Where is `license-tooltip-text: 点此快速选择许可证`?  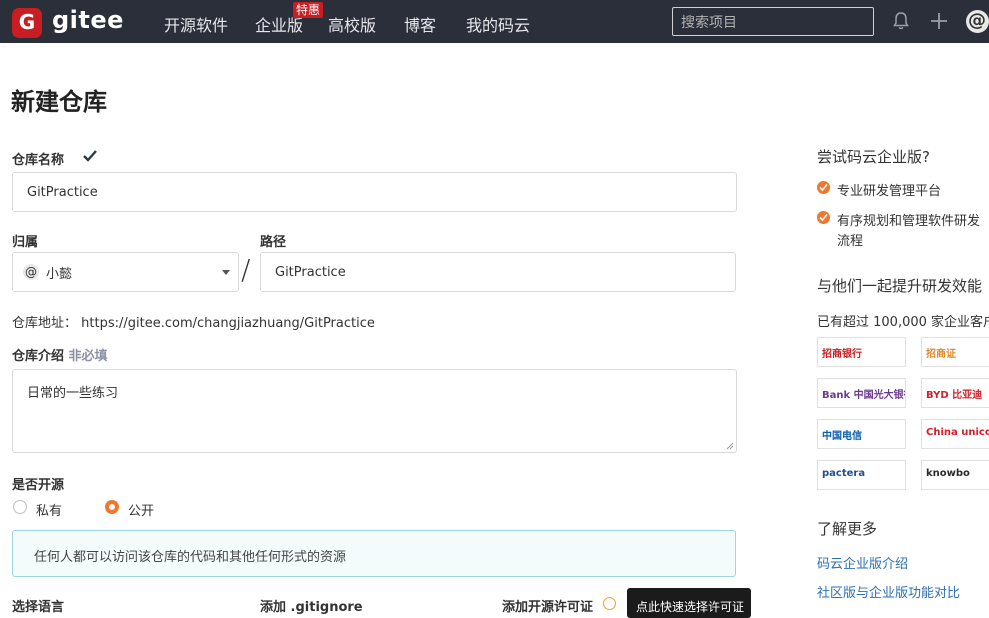
license-tooltip-text: 点此快速选择许可证 is located at coordinates (690, 607).